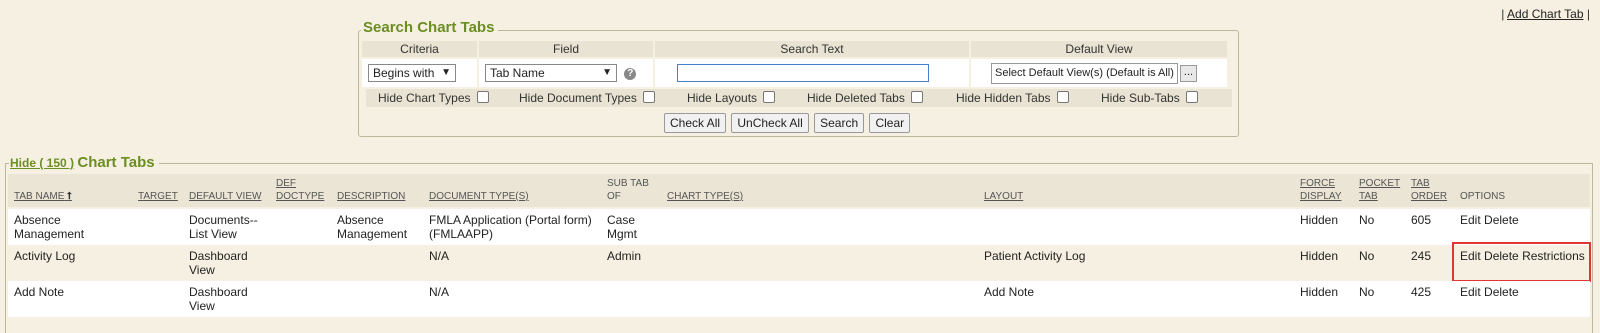 The width and height of the screenshot is (1600, 333). I want to click on hide-hidden-tabs-checkbox, so click(1062, 96).